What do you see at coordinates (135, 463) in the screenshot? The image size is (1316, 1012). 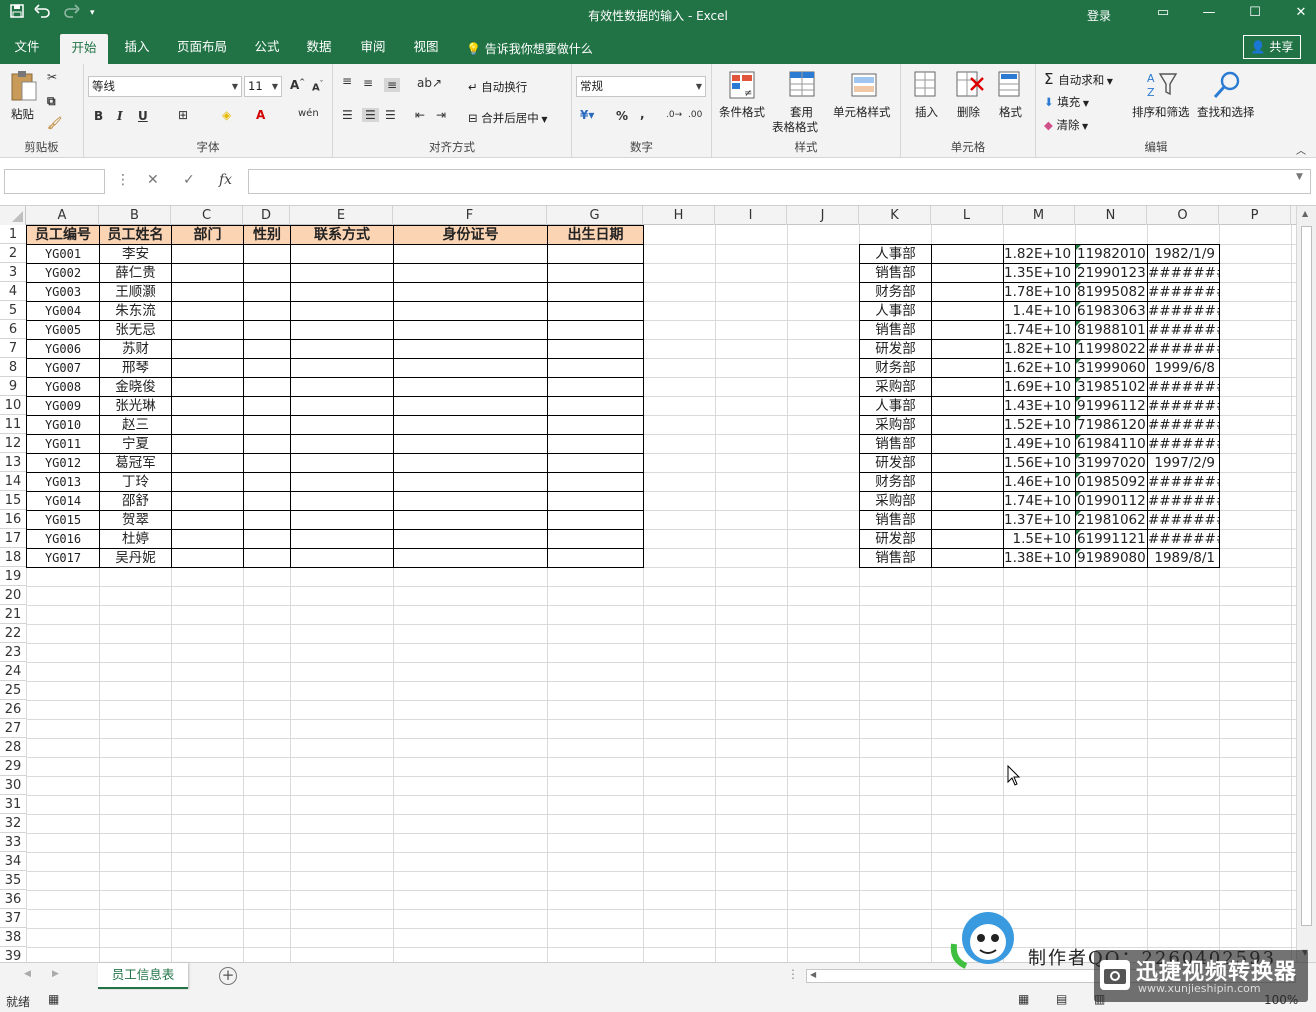 I see `employee-name-cell: 葛冠军` at bounding box center [135, 463].